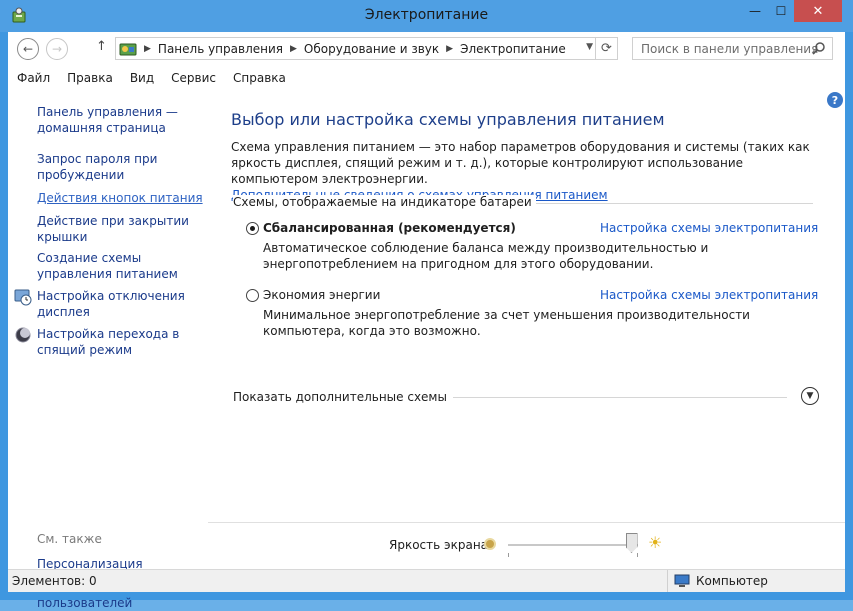  What do you see at coordinates (23, 297) in the screenshot?
I see `display-clock-icon` at bounding box center [23, 297].